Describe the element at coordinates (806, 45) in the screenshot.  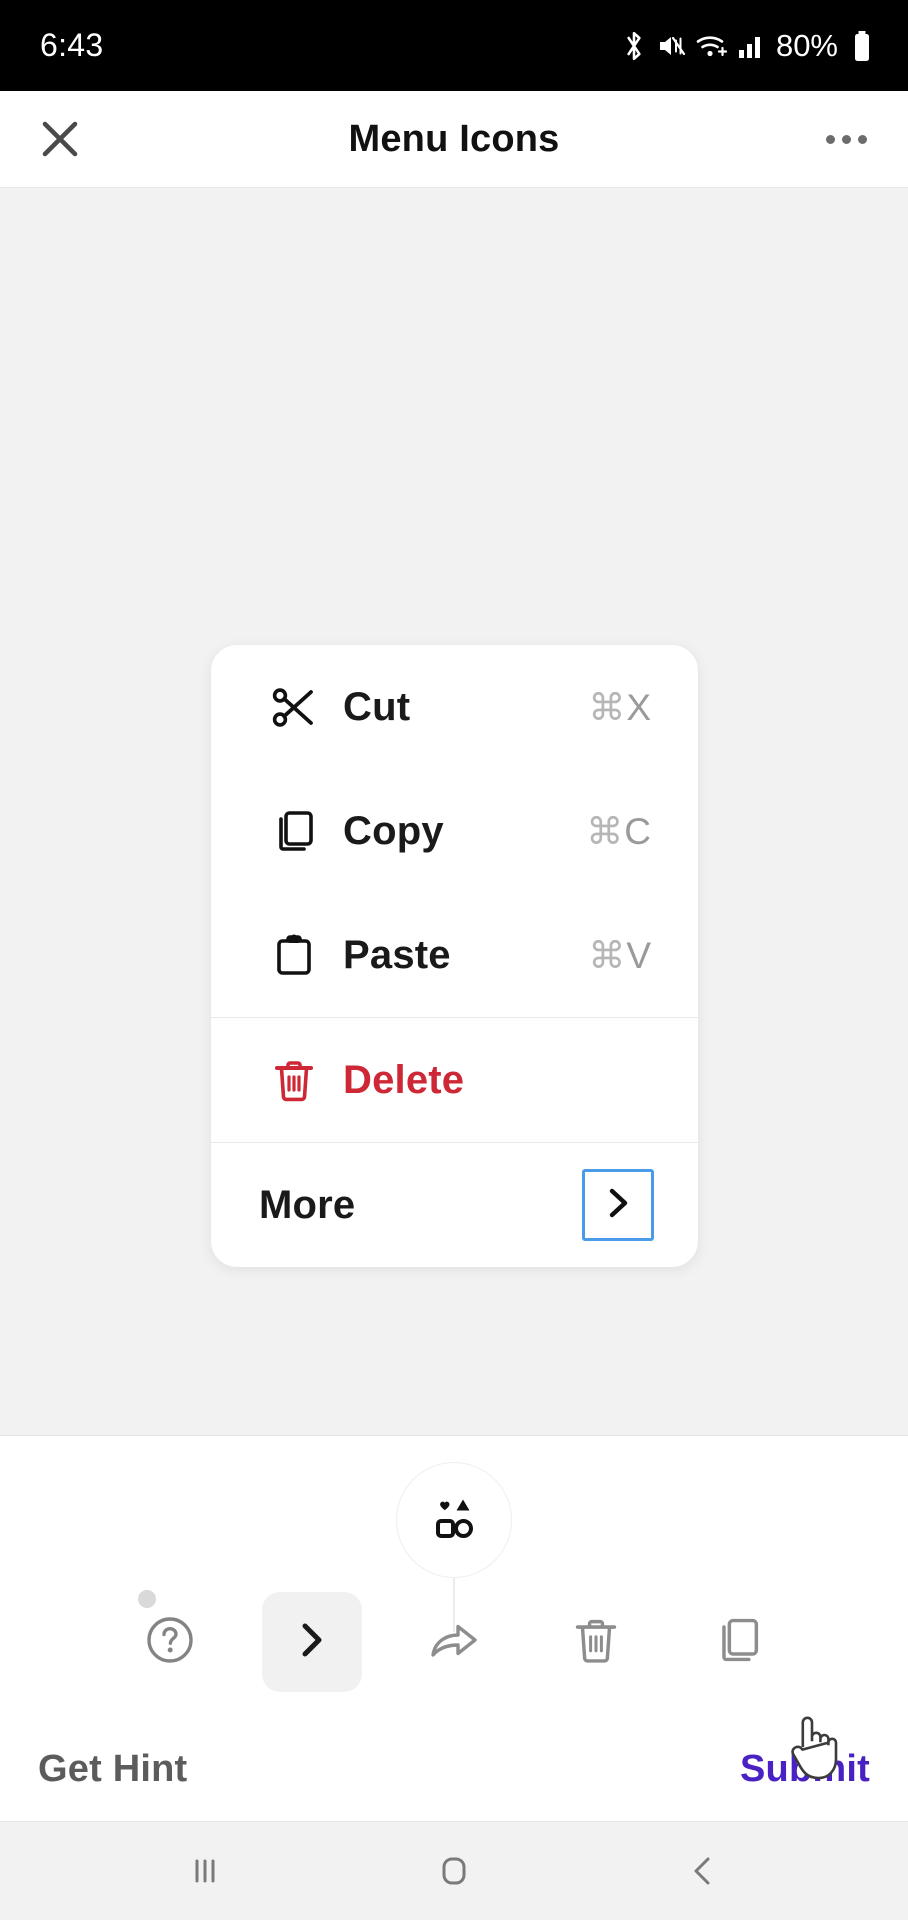
I see `battery-percent-label: 80%` at that location.